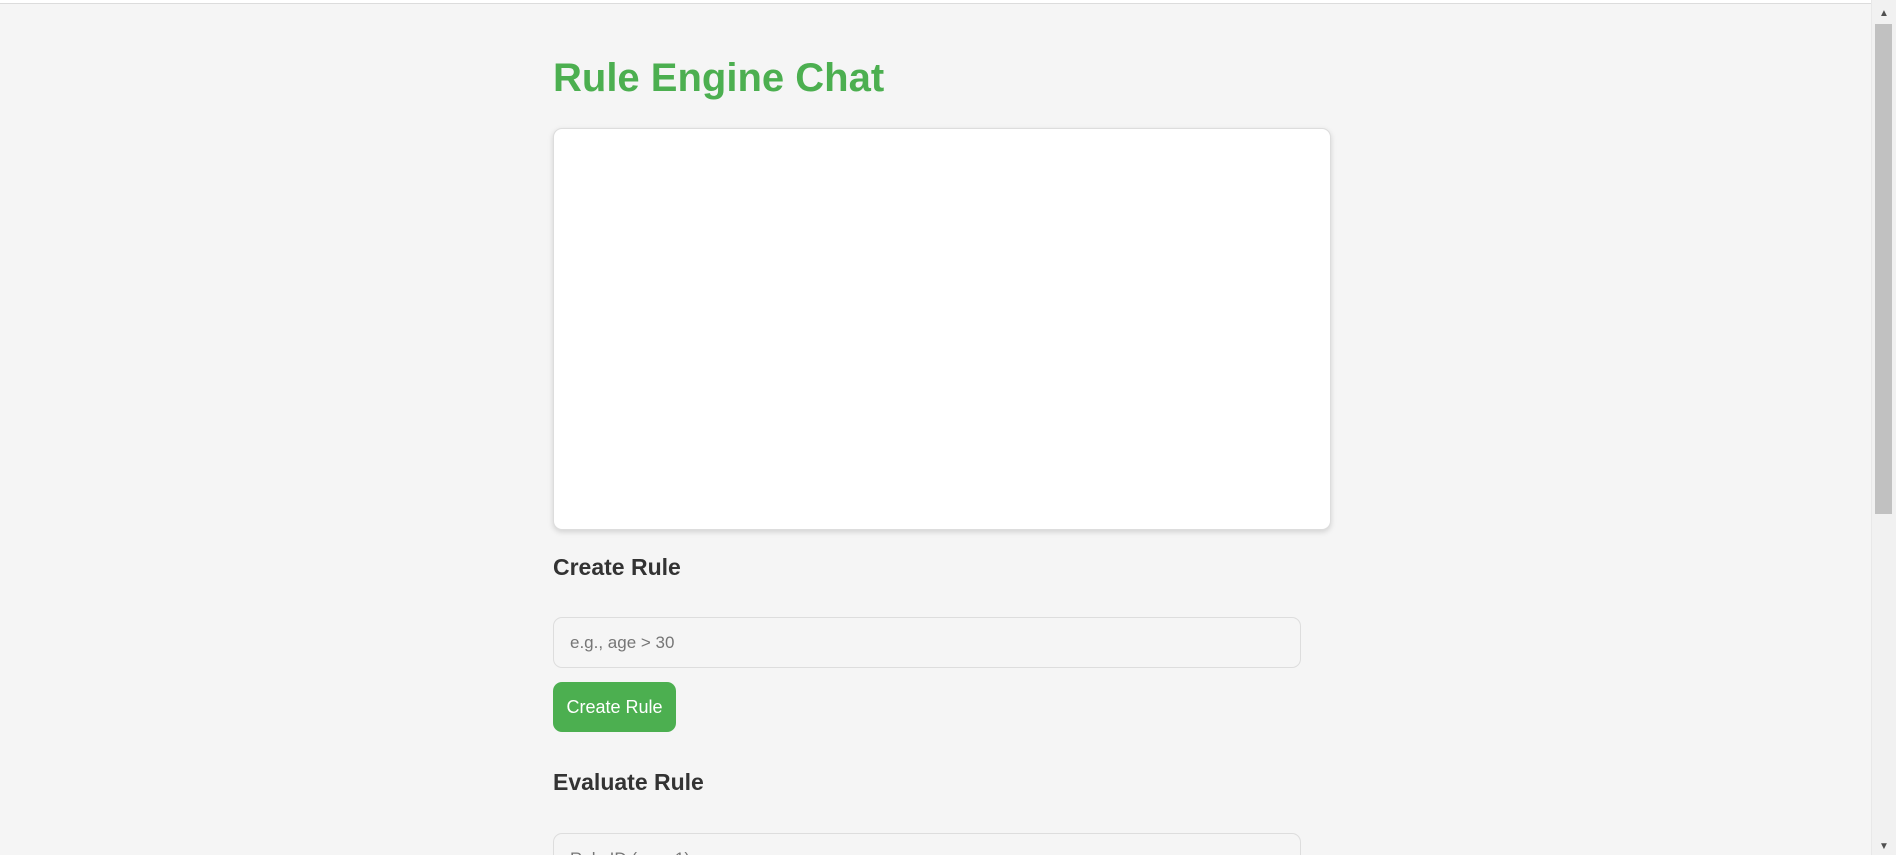  I want to click on evaluate-rule-heading: Evaluate Rule, so click(628, 782).